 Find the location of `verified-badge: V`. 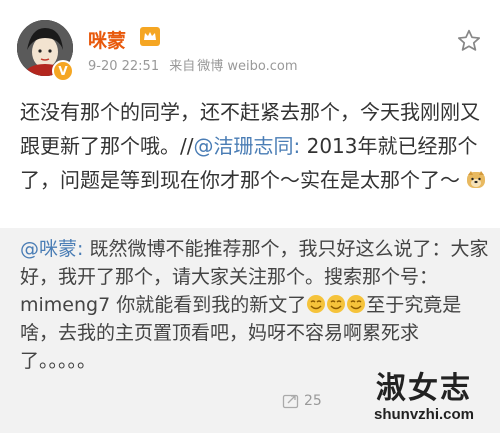

verified-badge: V is located at coordinates (63, 71).